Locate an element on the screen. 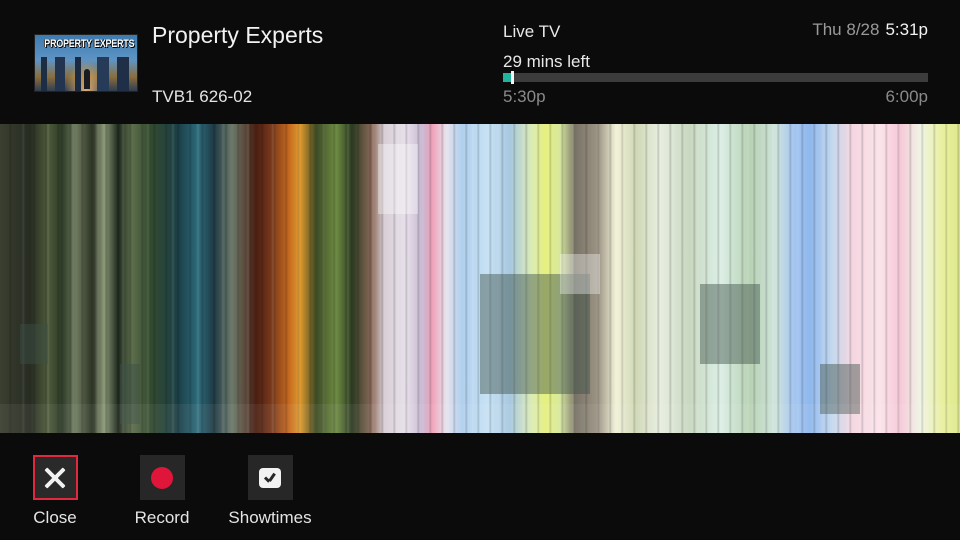 Image resolution: width=960 pixels, height=540 pixels. source-label: Live TV is located at coordinates (532, 31).